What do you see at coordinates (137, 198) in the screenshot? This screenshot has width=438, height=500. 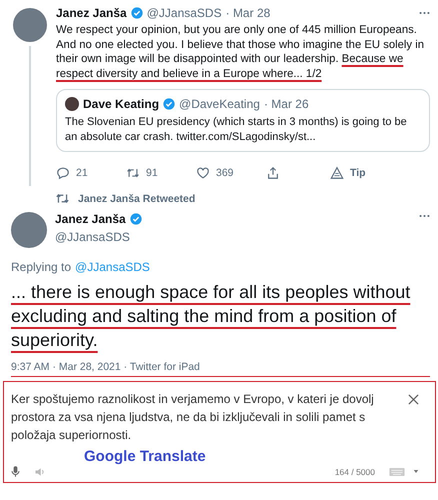 I see `retweeted-label: Janez Janša Retweeted` at bounding box center [137, 198].